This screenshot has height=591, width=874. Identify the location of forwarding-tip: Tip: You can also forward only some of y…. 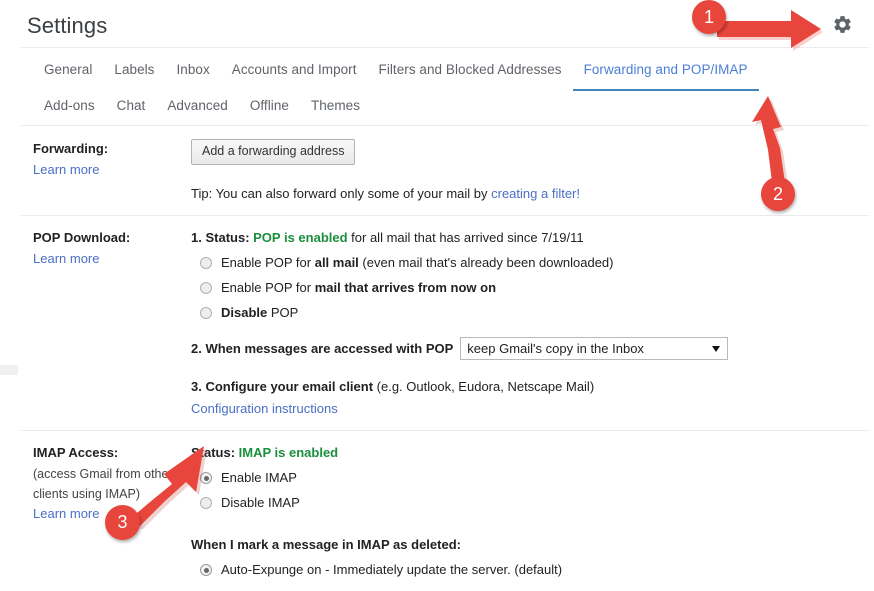
(530, 194).